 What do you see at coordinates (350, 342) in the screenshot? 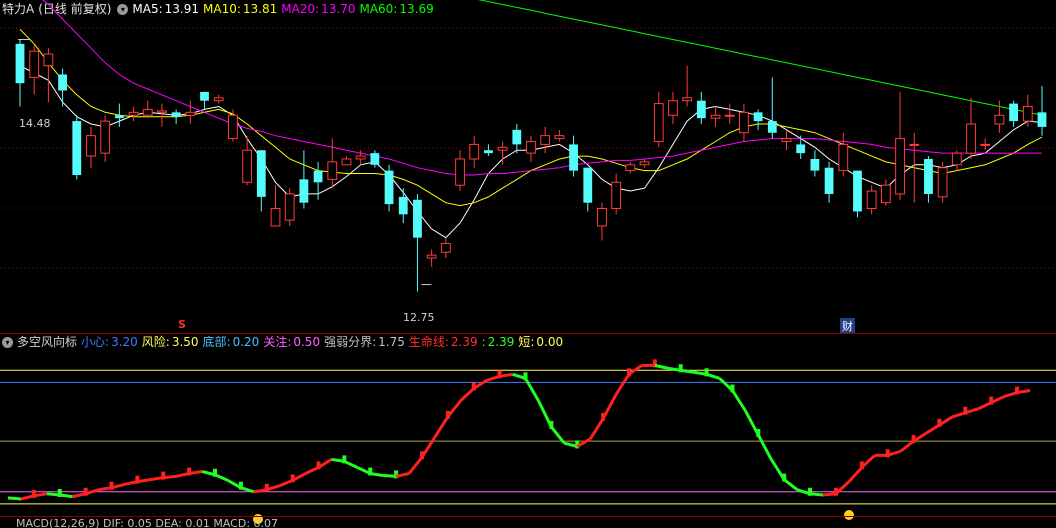
I see `param-divide-label: 强弱分界:` at bounding box center [350, 342].